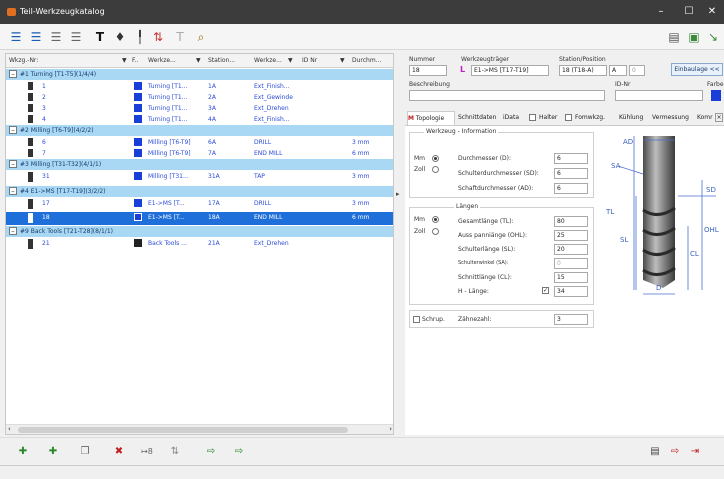 Image resolution: width=724 pixels, height=479 pixels. What do you see at coordinates (661, 12) in the screenshot?
I see `minimize-button: –` at bounding box center [661, 12].